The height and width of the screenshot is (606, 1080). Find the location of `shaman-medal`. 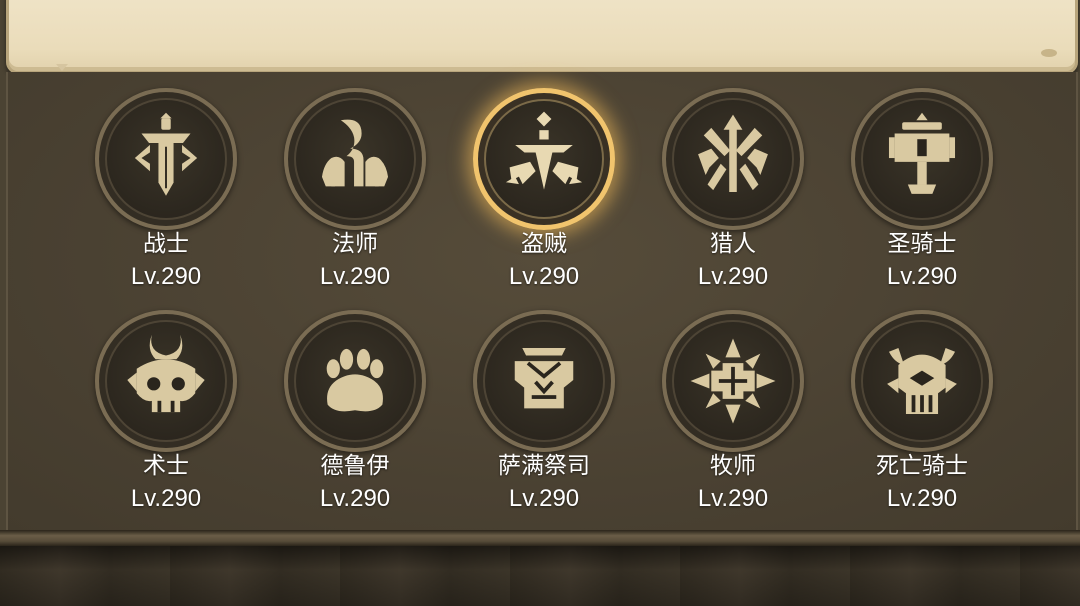

shaman-medal is located at coordinates (544, 381).